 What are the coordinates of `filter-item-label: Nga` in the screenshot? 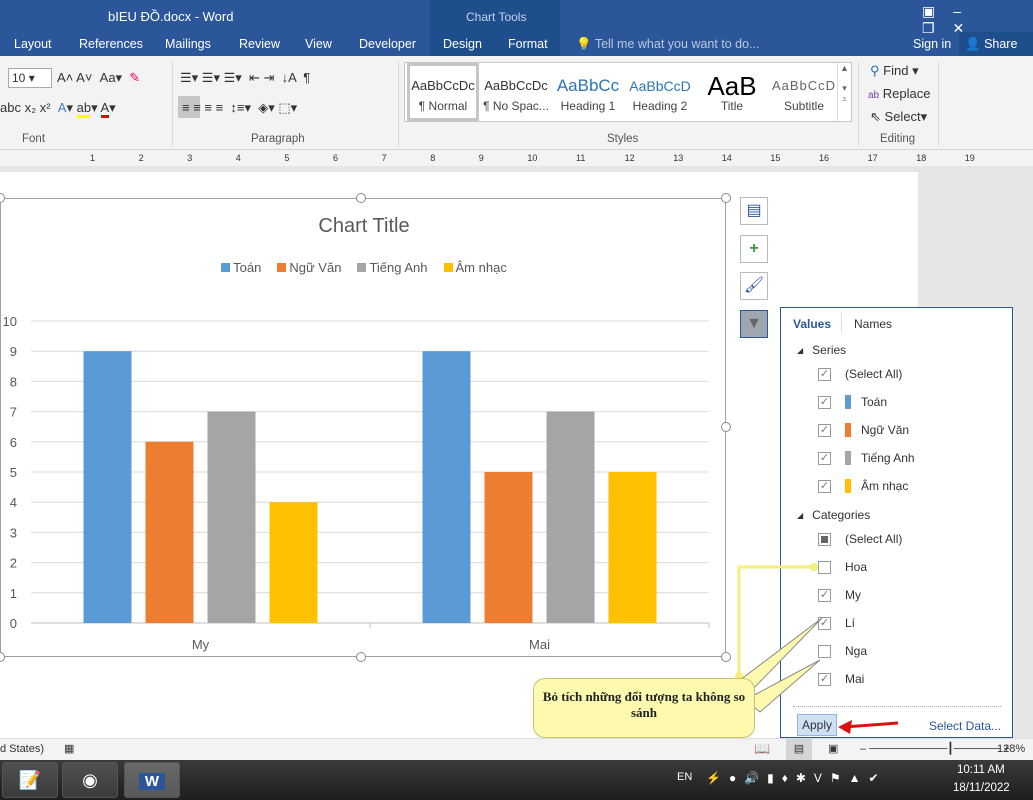 It's located at (856, 651).